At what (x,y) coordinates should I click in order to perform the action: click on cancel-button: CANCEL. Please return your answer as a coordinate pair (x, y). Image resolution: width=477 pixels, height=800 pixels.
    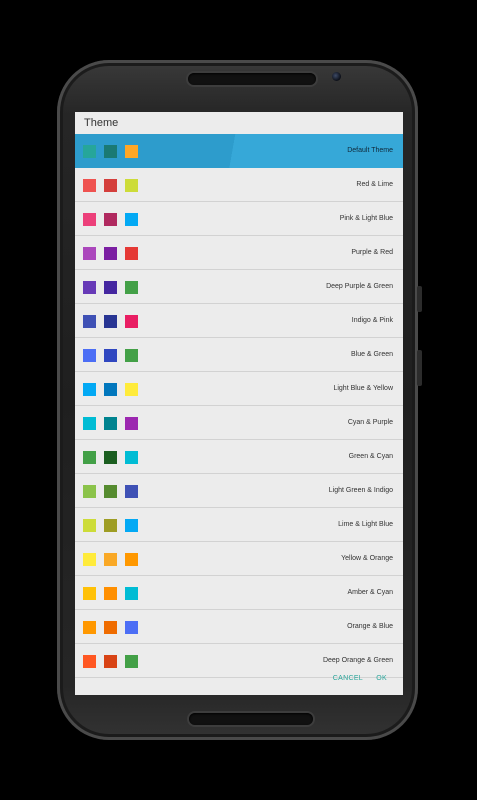
    Looking at the image, I should click on (348, 679).